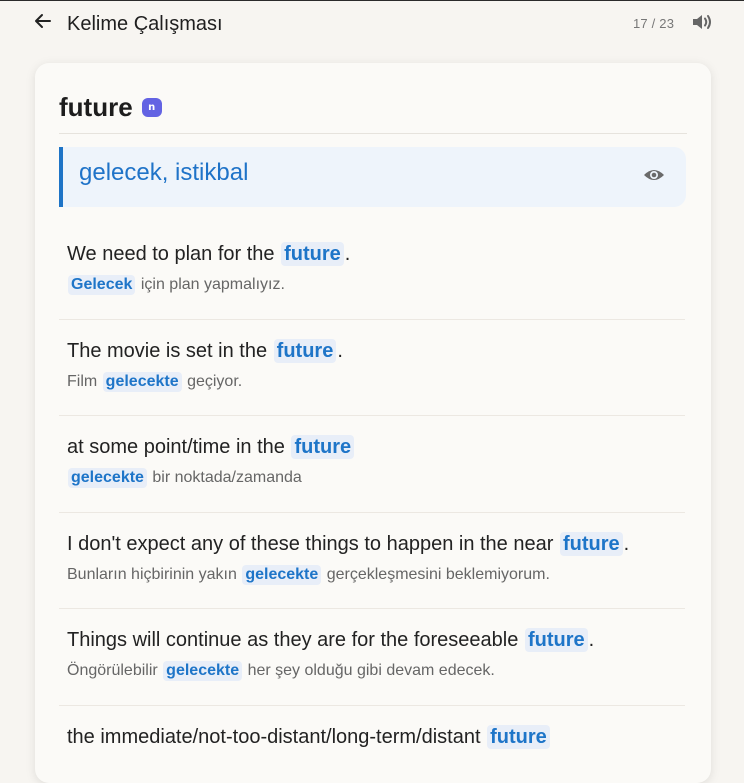 The height and width of the screenshot is (783, 744). What do you see at coordinates (376, 285) in the screenshot?
I see `example-translation: Gelecek için plan yapmalıyız.` at bounding box center [376, 285].